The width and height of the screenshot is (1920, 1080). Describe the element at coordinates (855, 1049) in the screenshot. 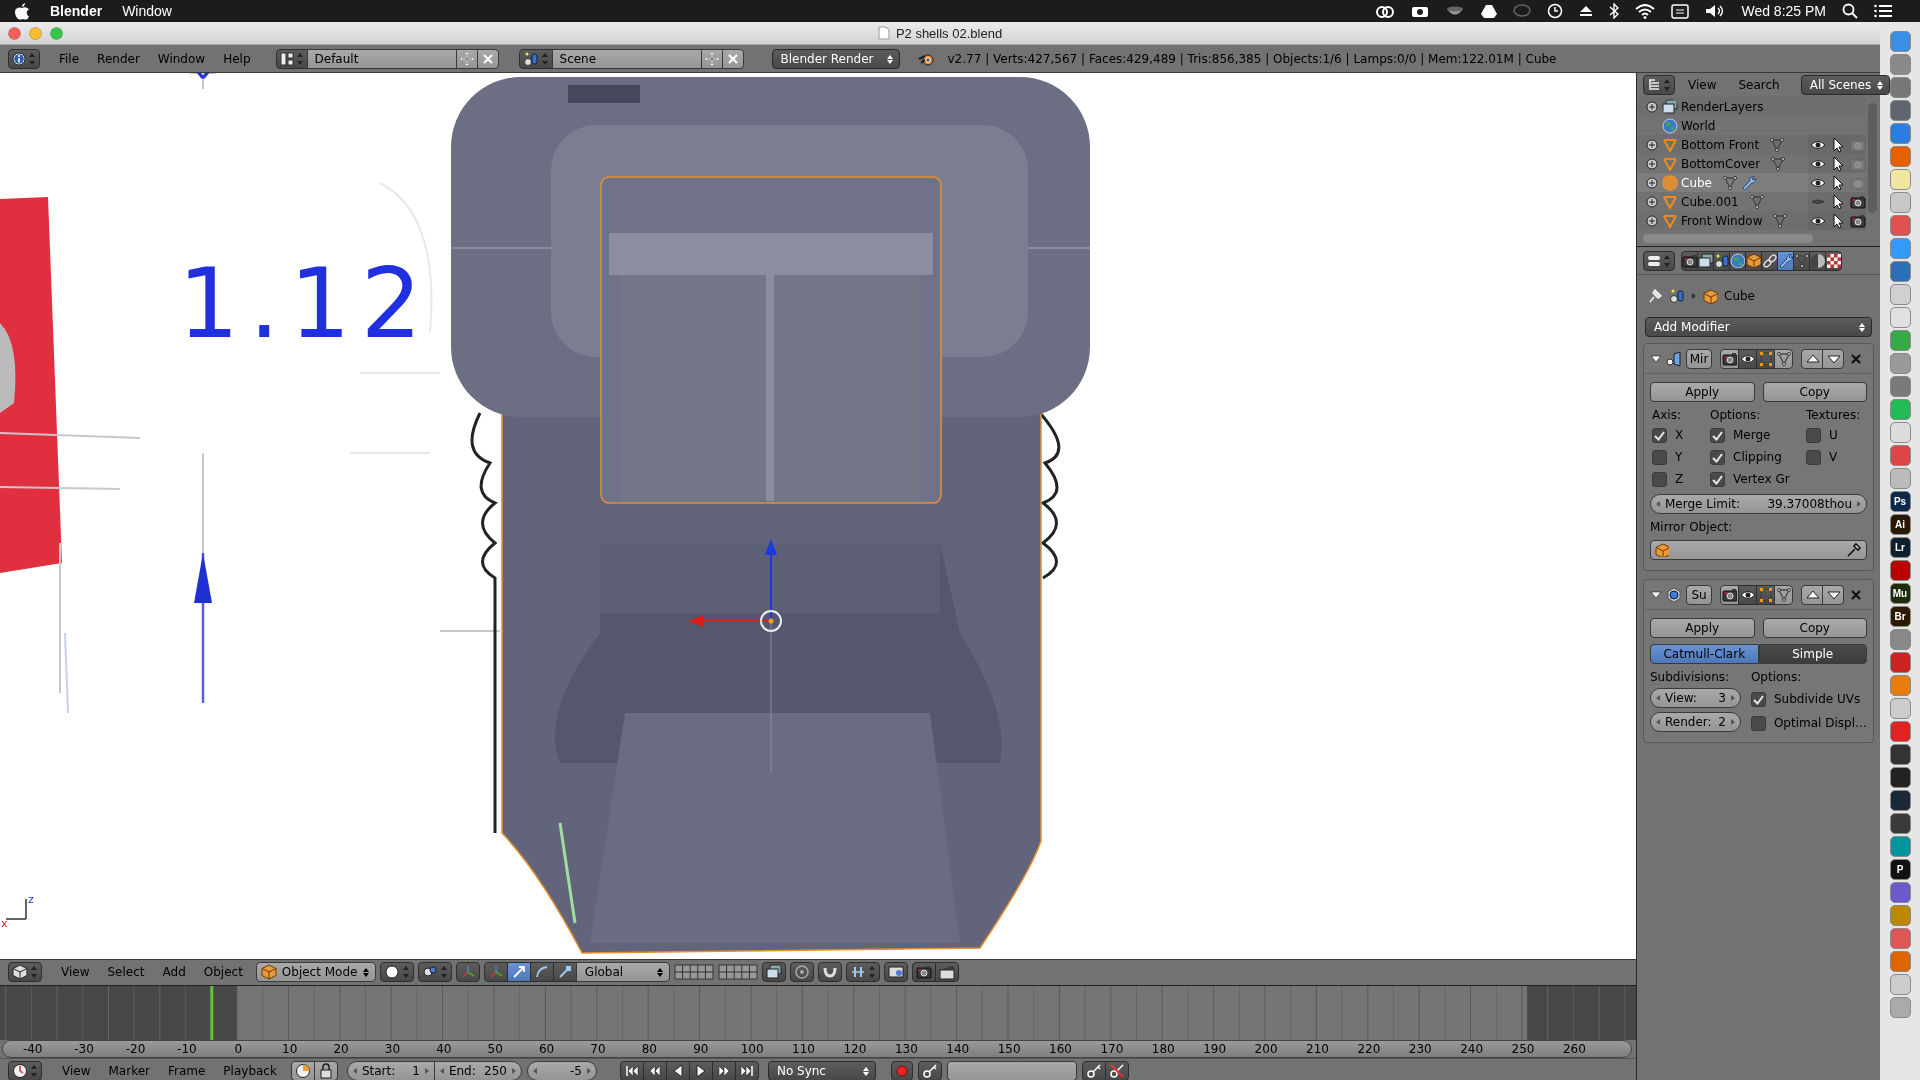

I see `frame-number: 120` at that location.